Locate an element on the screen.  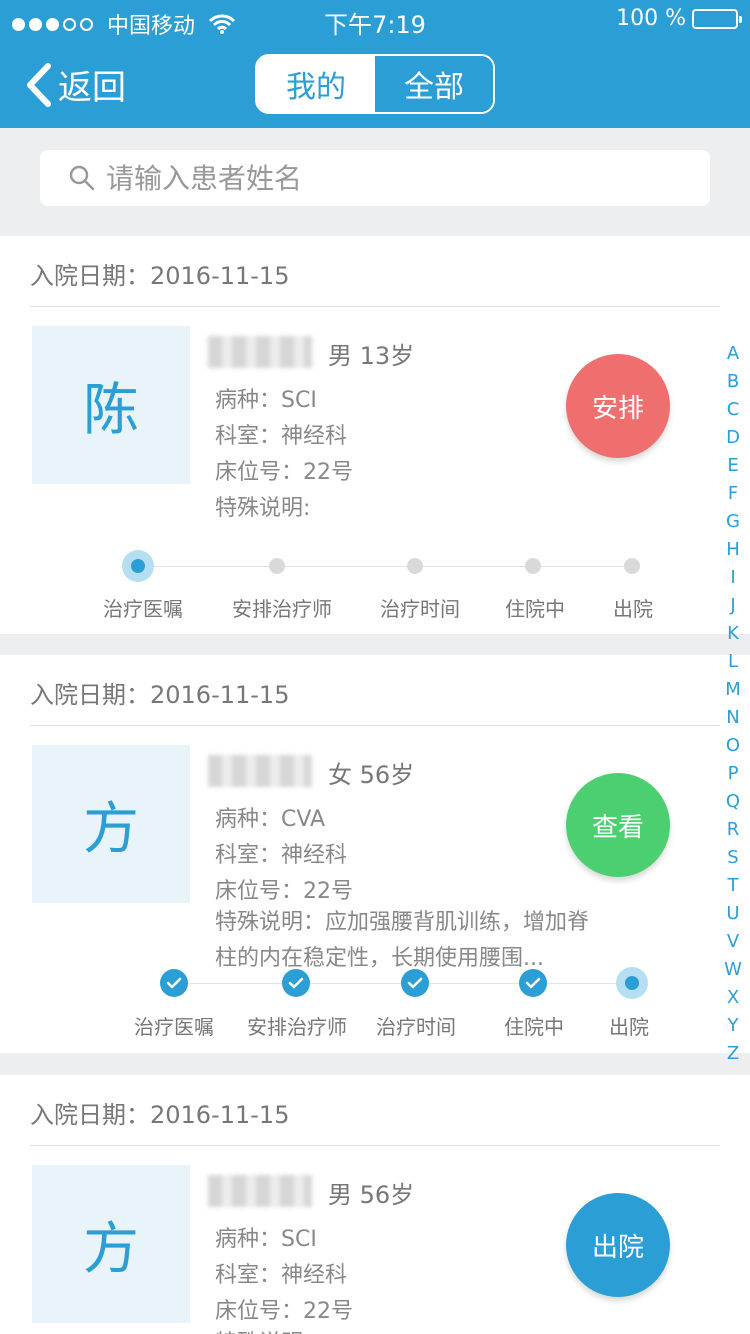
alphabet-letter: D is located at coordinates (733, 438).